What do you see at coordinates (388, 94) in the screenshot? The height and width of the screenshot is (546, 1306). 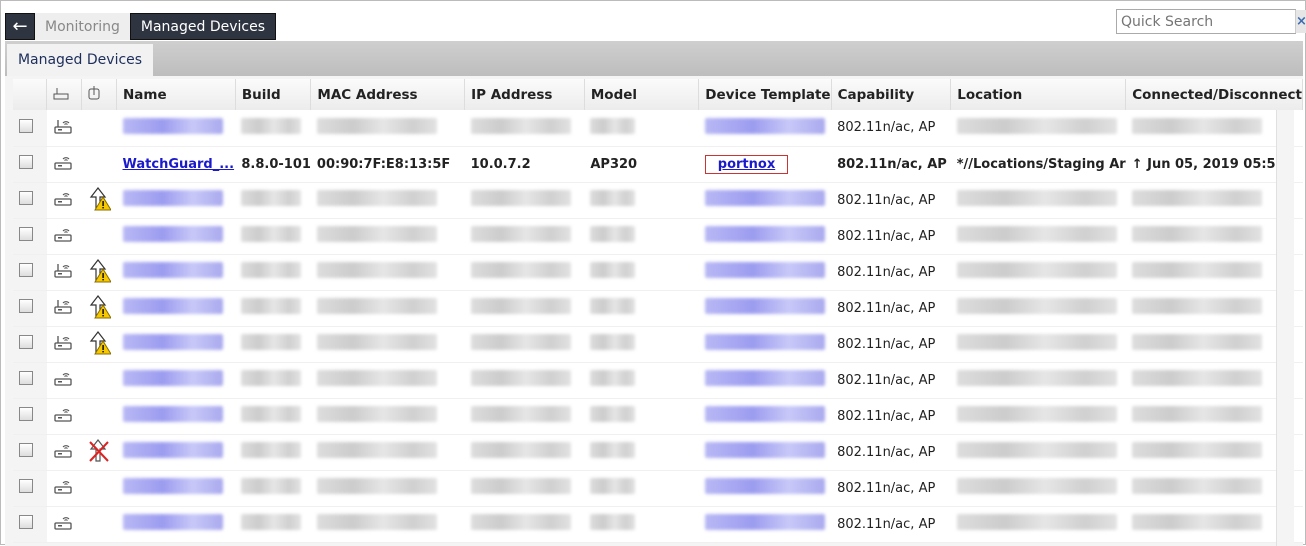 I see `column-header-mac-address: MAC Address` at bounding box center [388, 94].